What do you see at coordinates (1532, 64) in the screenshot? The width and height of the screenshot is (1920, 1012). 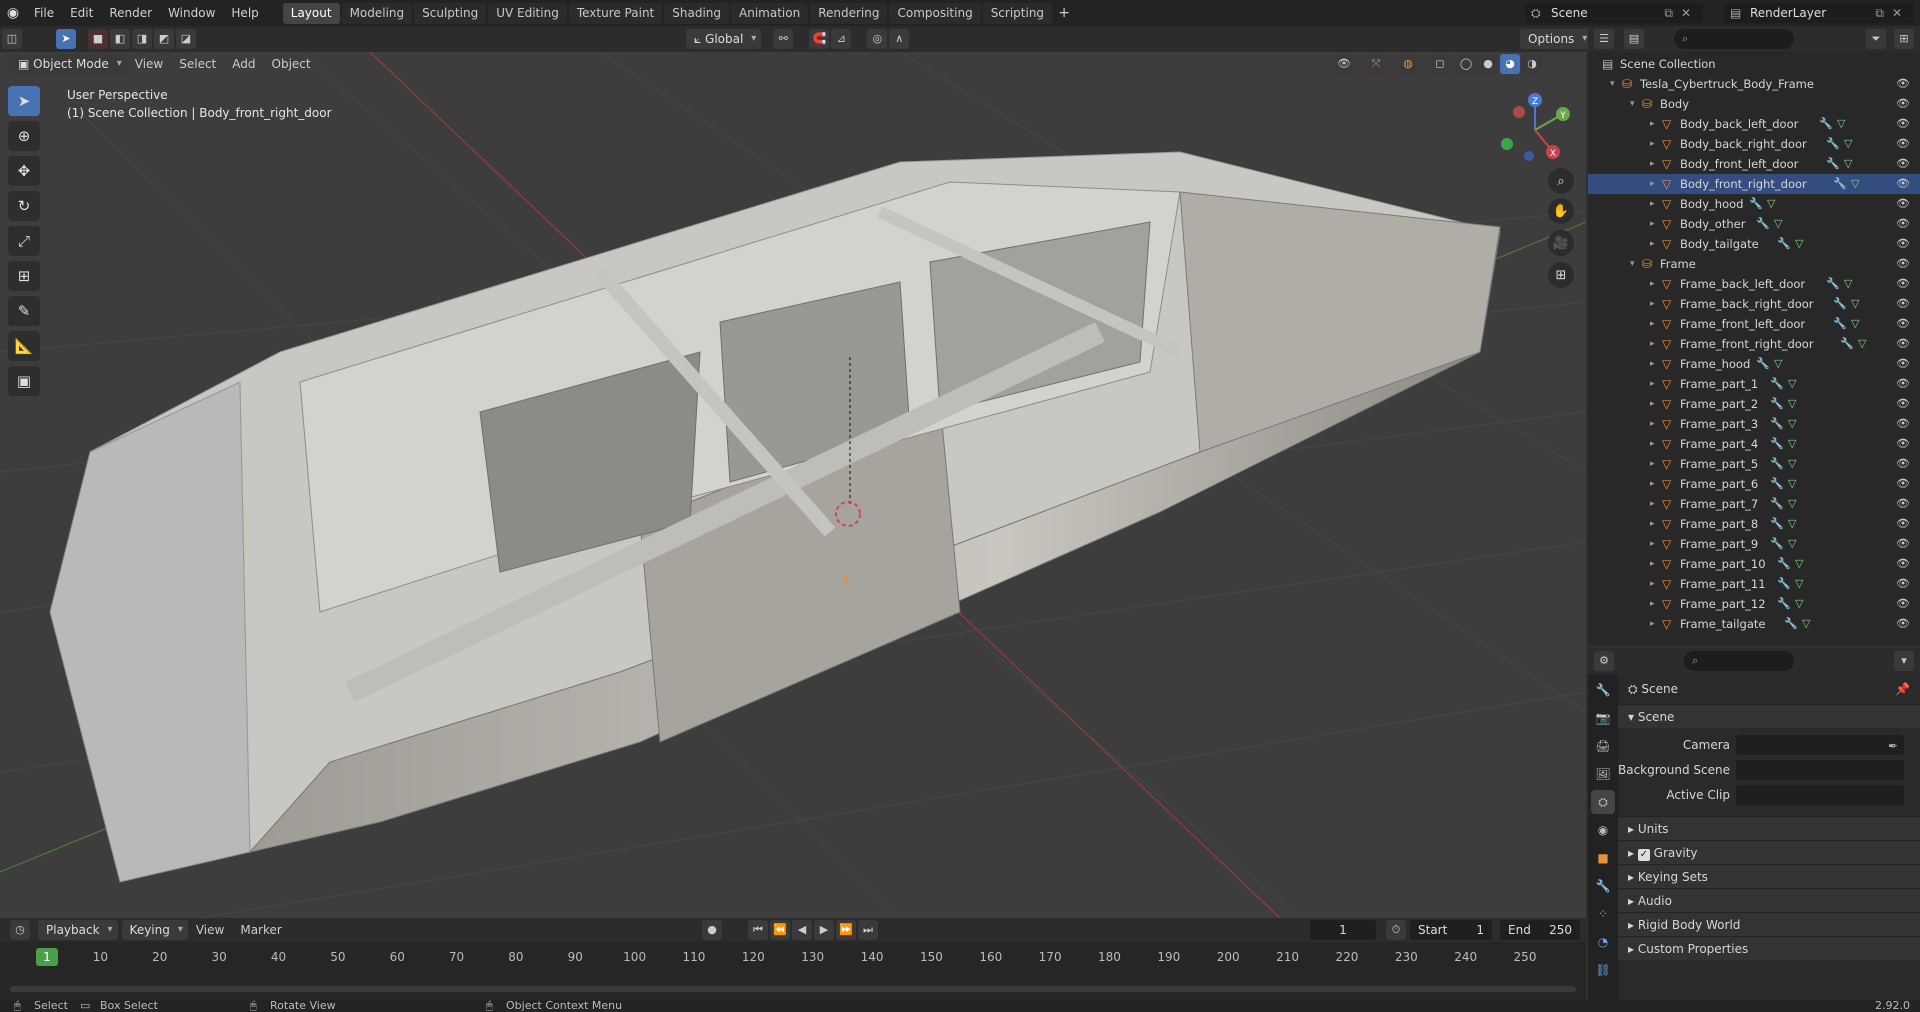 I see `rendered-shading-icon: ◑` at bounding box center [1532, 64].